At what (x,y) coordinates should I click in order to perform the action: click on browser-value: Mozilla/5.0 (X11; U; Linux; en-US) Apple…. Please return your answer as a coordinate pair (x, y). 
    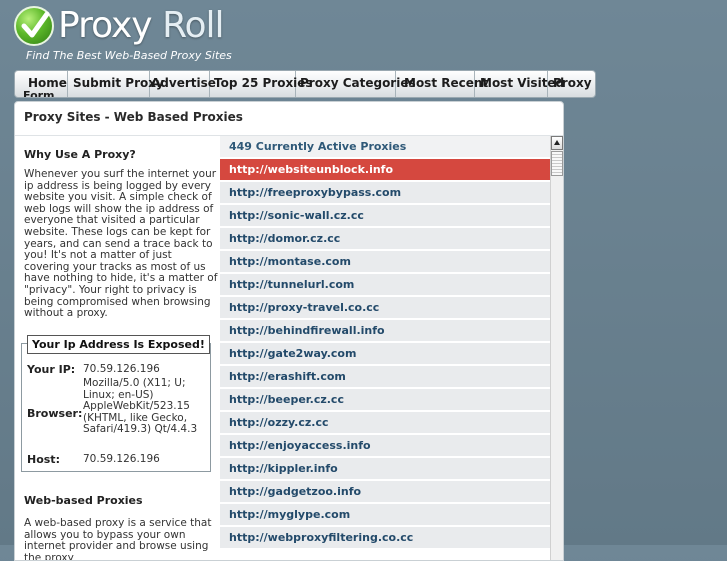
    Looking at the image, I should click on (140, 406).